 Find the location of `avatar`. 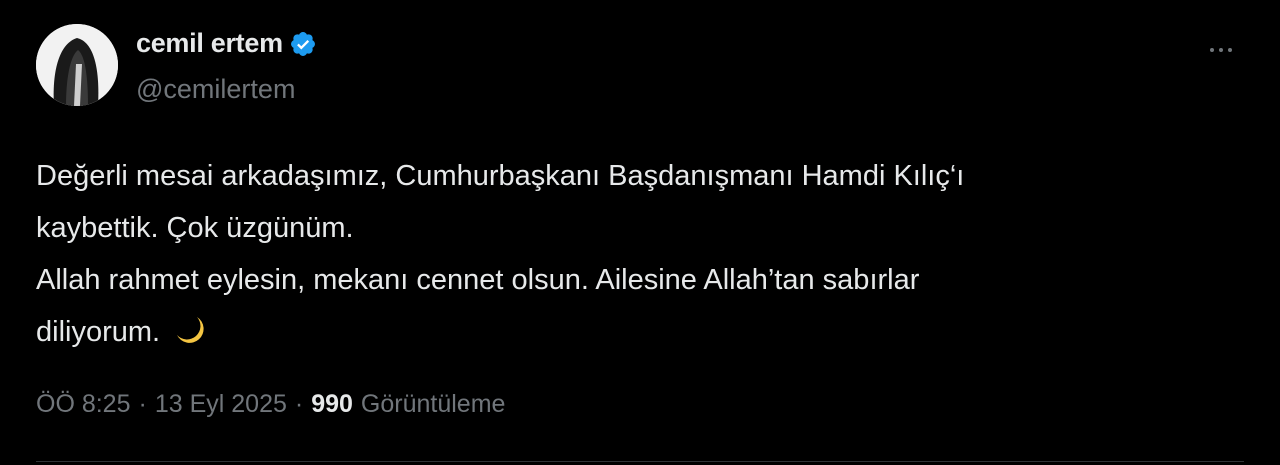

avatar is located at coordinates (77, 65).